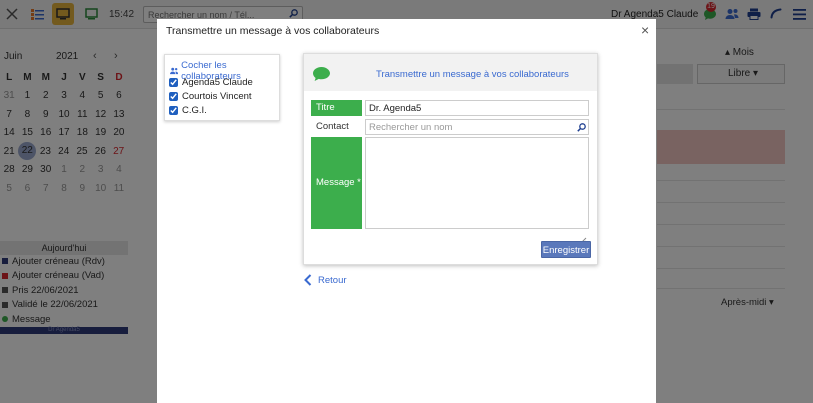 The image size is (813, 403). I want to click on search-icon, so click(581, 129).